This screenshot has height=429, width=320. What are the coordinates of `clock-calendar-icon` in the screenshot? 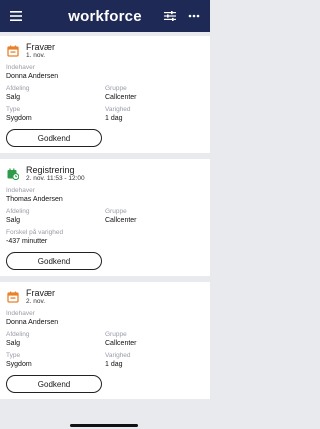 It's located at (13, 174).